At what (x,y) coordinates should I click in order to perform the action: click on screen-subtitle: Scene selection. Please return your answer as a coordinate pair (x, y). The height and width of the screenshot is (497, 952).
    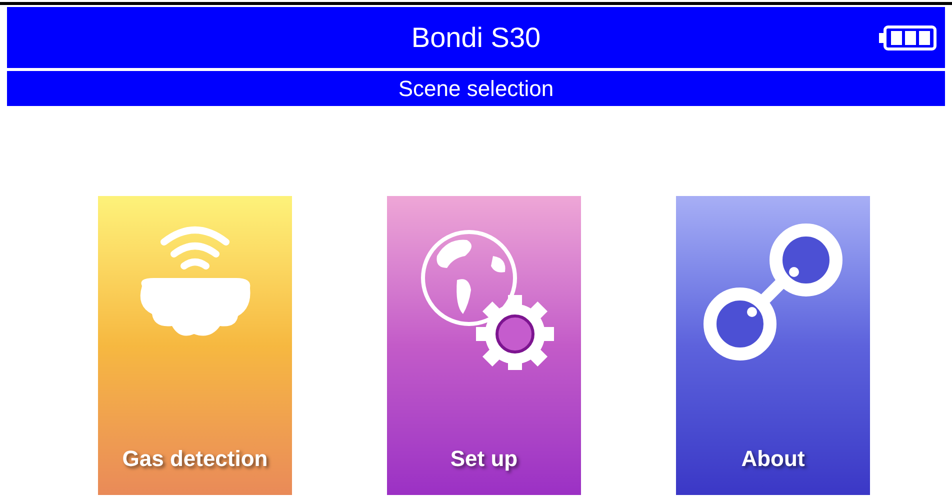
    Looking at the image, I should click on (476, 89).